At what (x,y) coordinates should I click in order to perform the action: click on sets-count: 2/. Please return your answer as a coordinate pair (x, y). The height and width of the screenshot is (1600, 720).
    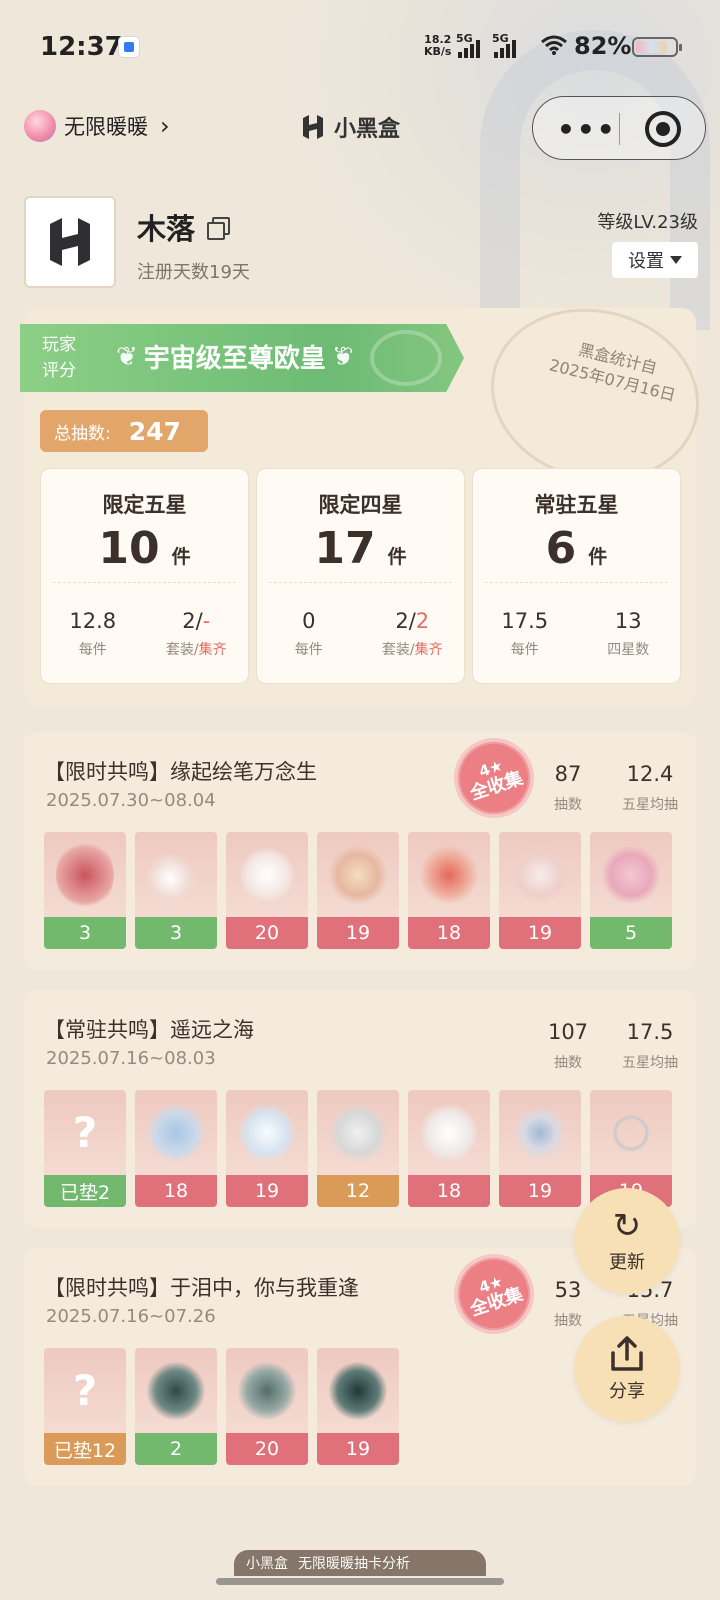
    Looking at the image, I should click on (405, 621).